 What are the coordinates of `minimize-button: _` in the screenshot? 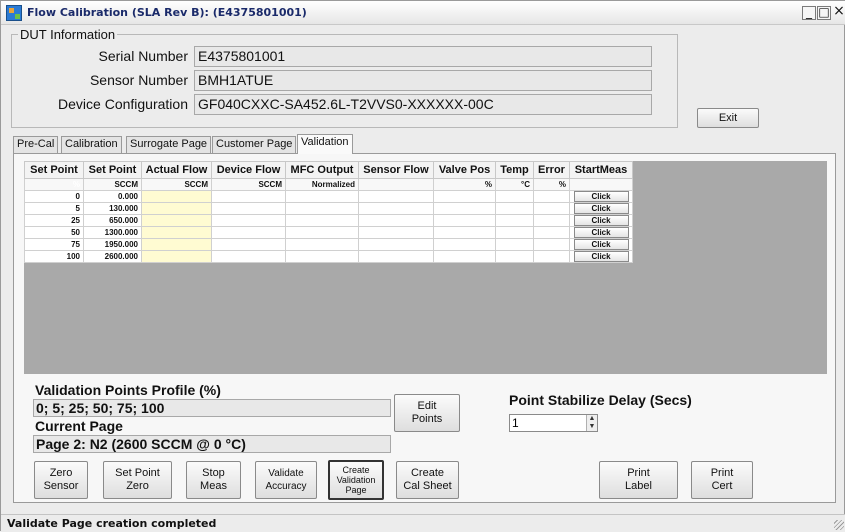 It's located at (809, 13).